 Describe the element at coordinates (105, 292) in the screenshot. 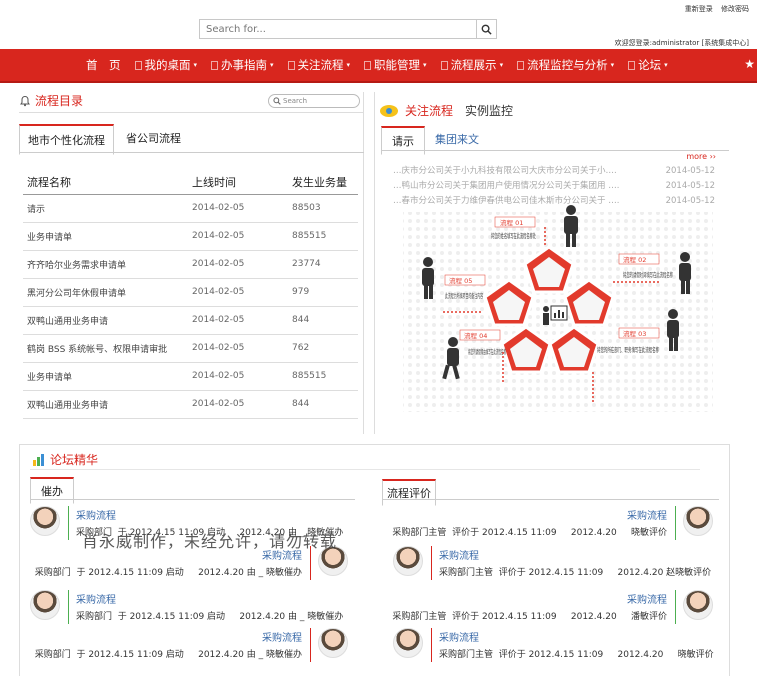

I see `flow-name-cell: 黑河分公司年休假申请单` at that location.